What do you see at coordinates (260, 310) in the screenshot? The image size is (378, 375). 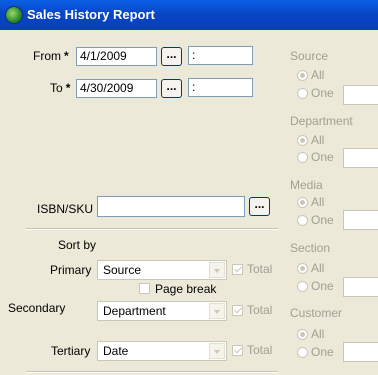 I see `secondary-total-label: Total` at bounding box center [260, 310].